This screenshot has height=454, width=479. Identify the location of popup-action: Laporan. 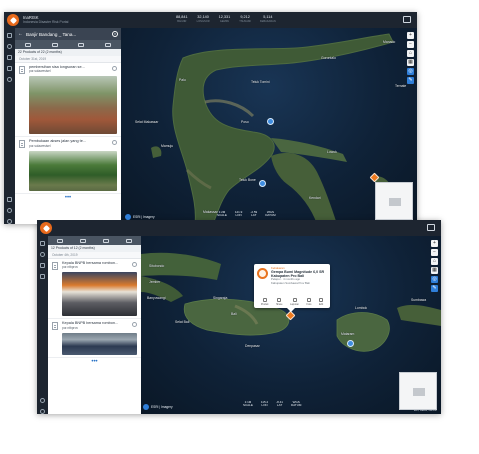
(294, 302).